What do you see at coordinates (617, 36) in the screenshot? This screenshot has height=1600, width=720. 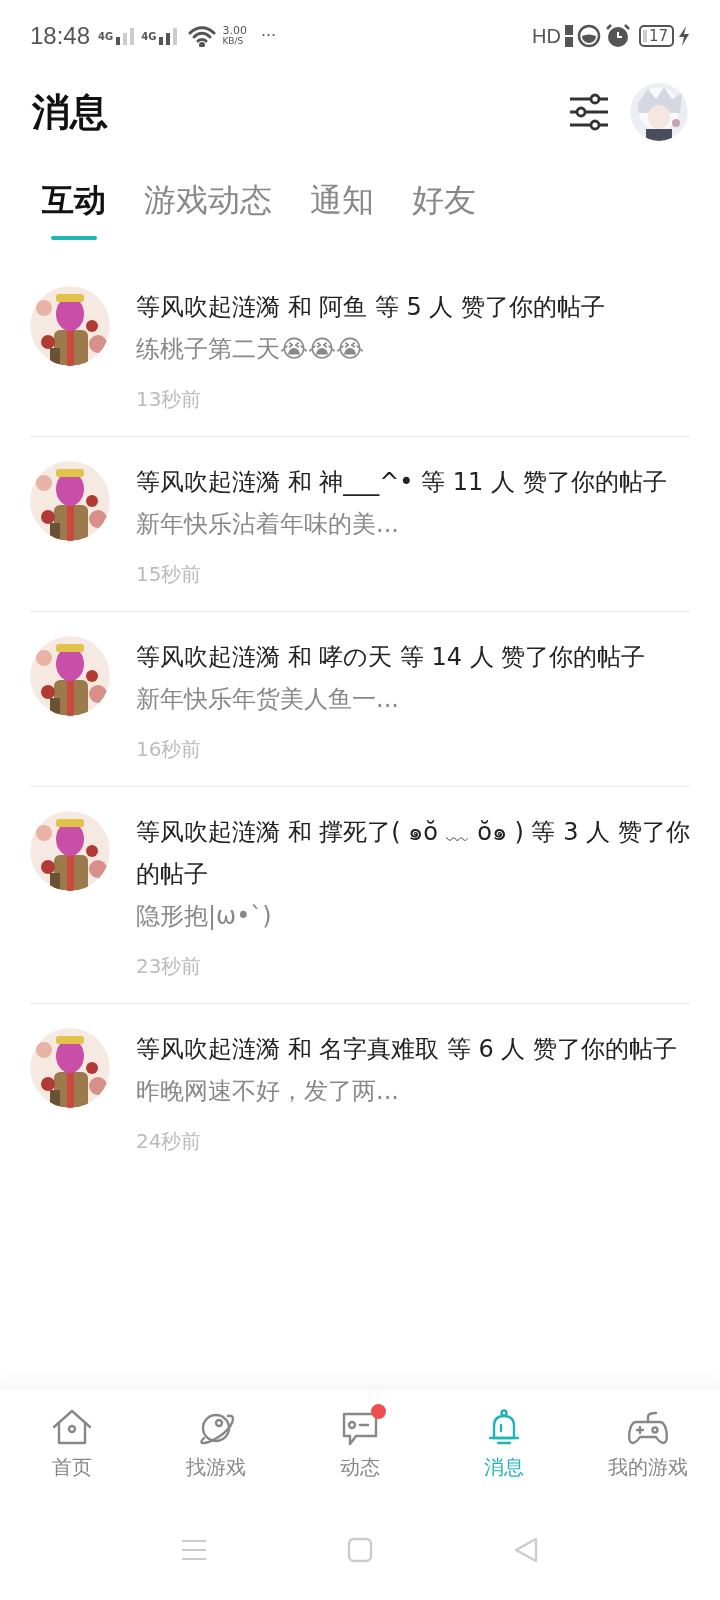 I see `alarm-icon` at bounding box center [617, 36].